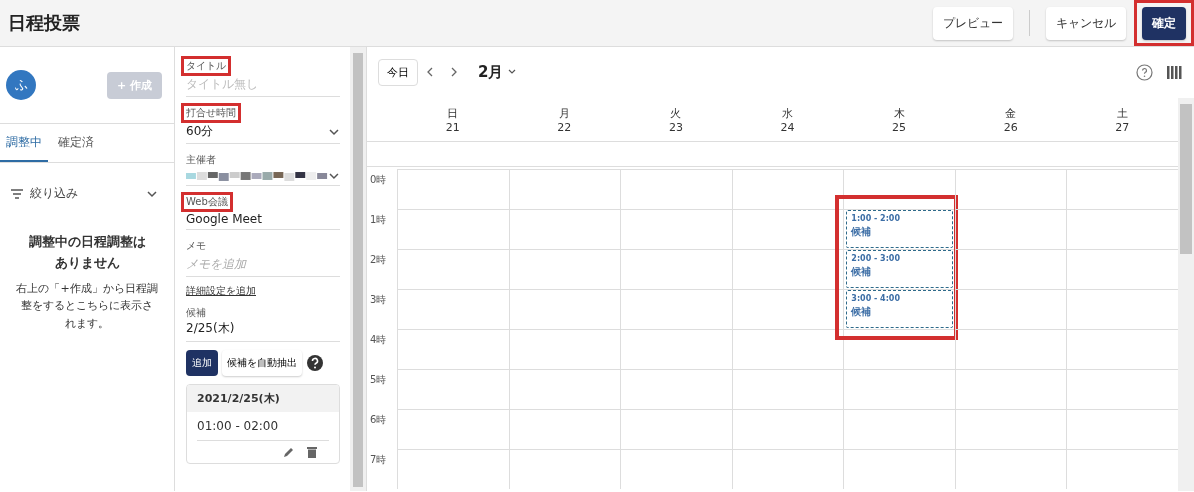  What do you see at coordinates (262, 363) in the screenshot?
I see `auto-extract-button: 候補を自動抽出` at bounding box center [262, 363].